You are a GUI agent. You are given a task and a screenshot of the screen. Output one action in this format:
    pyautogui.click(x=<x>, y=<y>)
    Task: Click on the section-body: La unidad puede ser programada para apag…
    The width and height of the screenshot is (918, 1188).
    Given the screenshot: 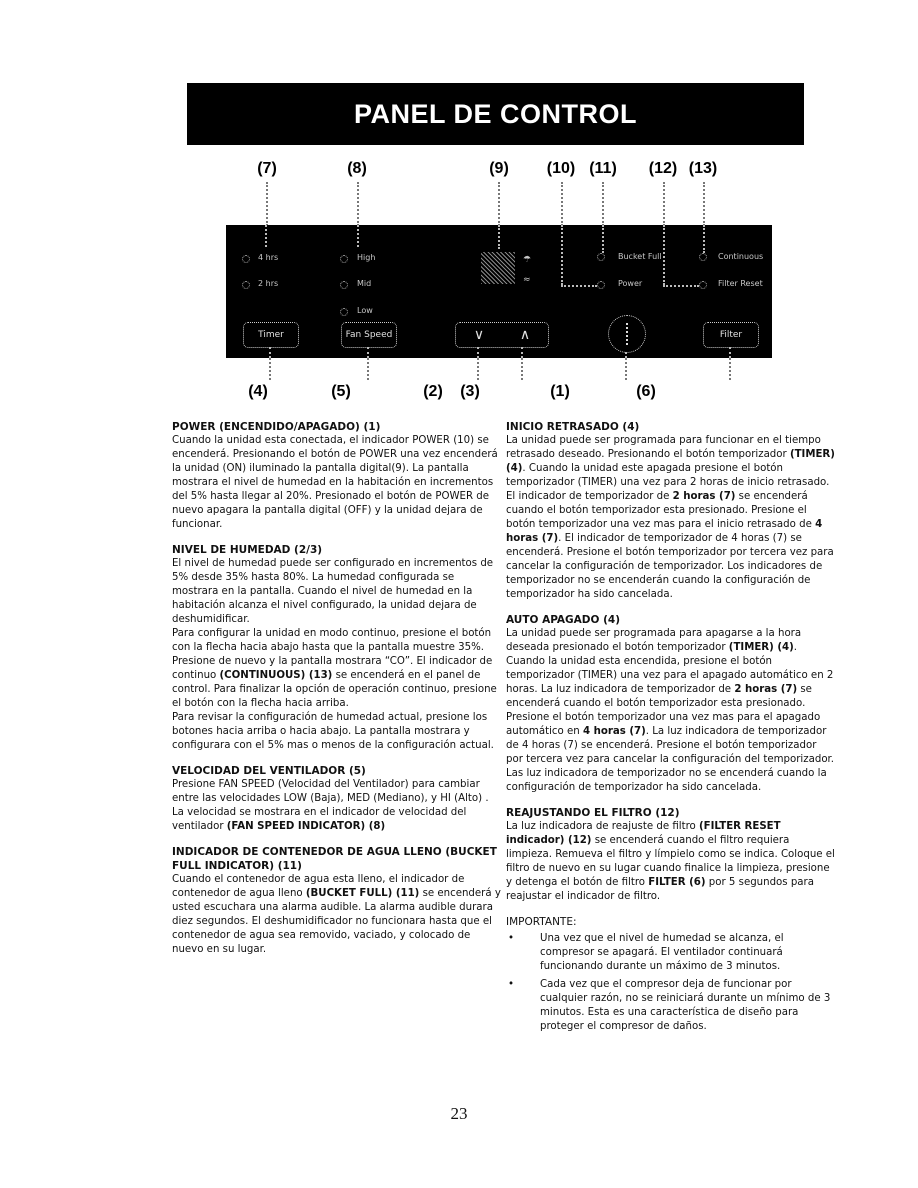 What is the action you would take?
    pyautogui.click(x=671, y=711)
    